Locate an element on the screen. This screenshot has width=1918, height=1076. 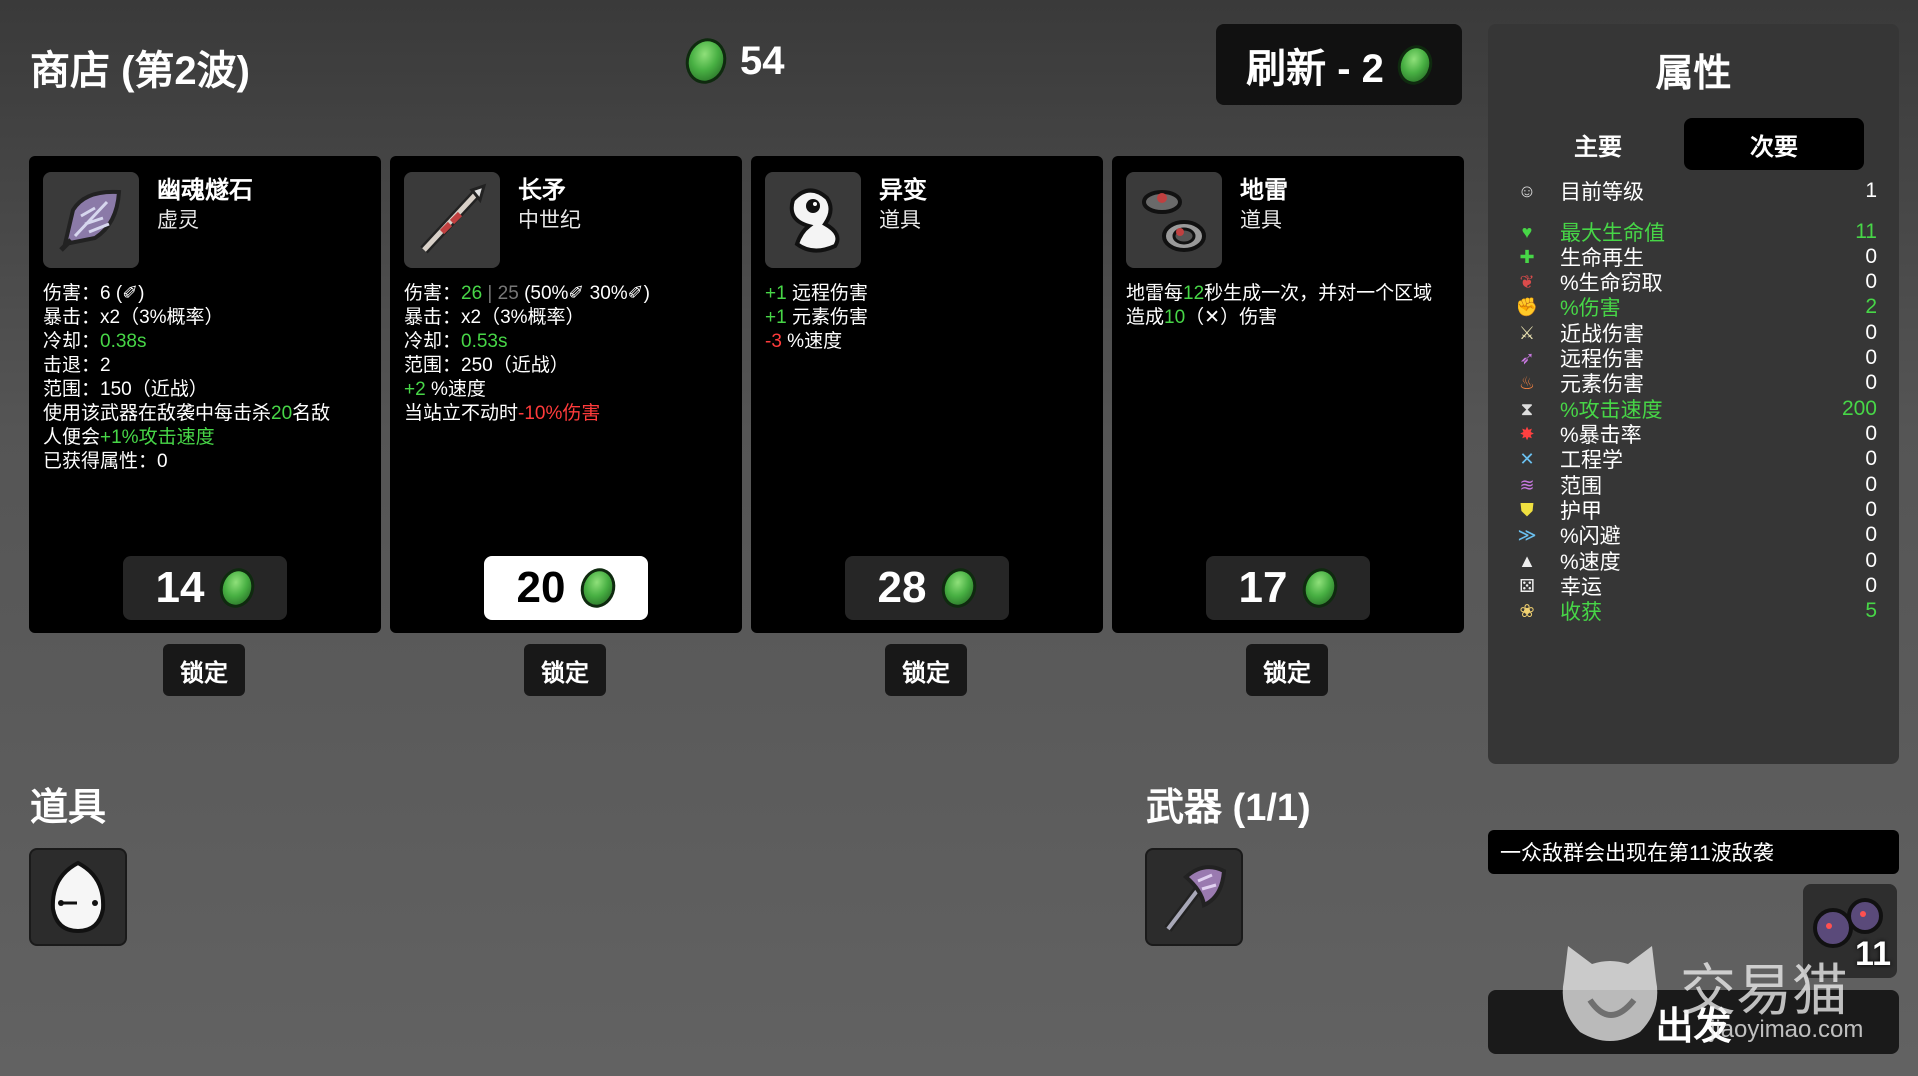
wave-notice: 一众敌群会出现在第11波敌袭 is located at coordinates (1693, 852).